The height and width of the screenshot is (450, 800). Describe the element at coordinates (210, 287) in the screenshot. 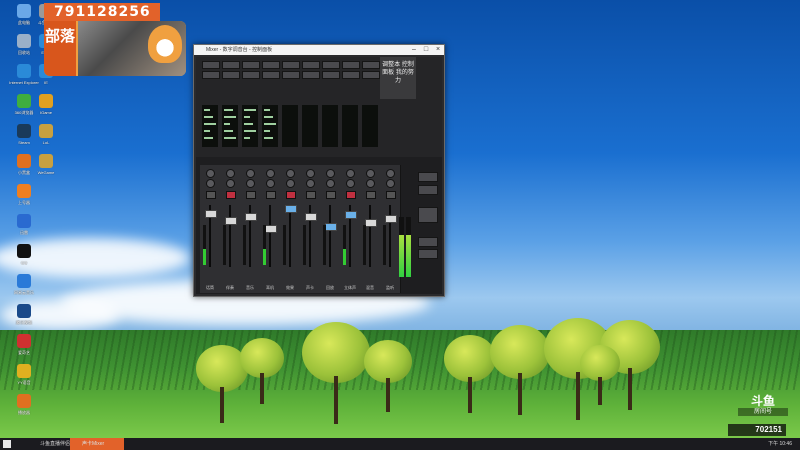

I see `channel-label: 话筒` at that location.